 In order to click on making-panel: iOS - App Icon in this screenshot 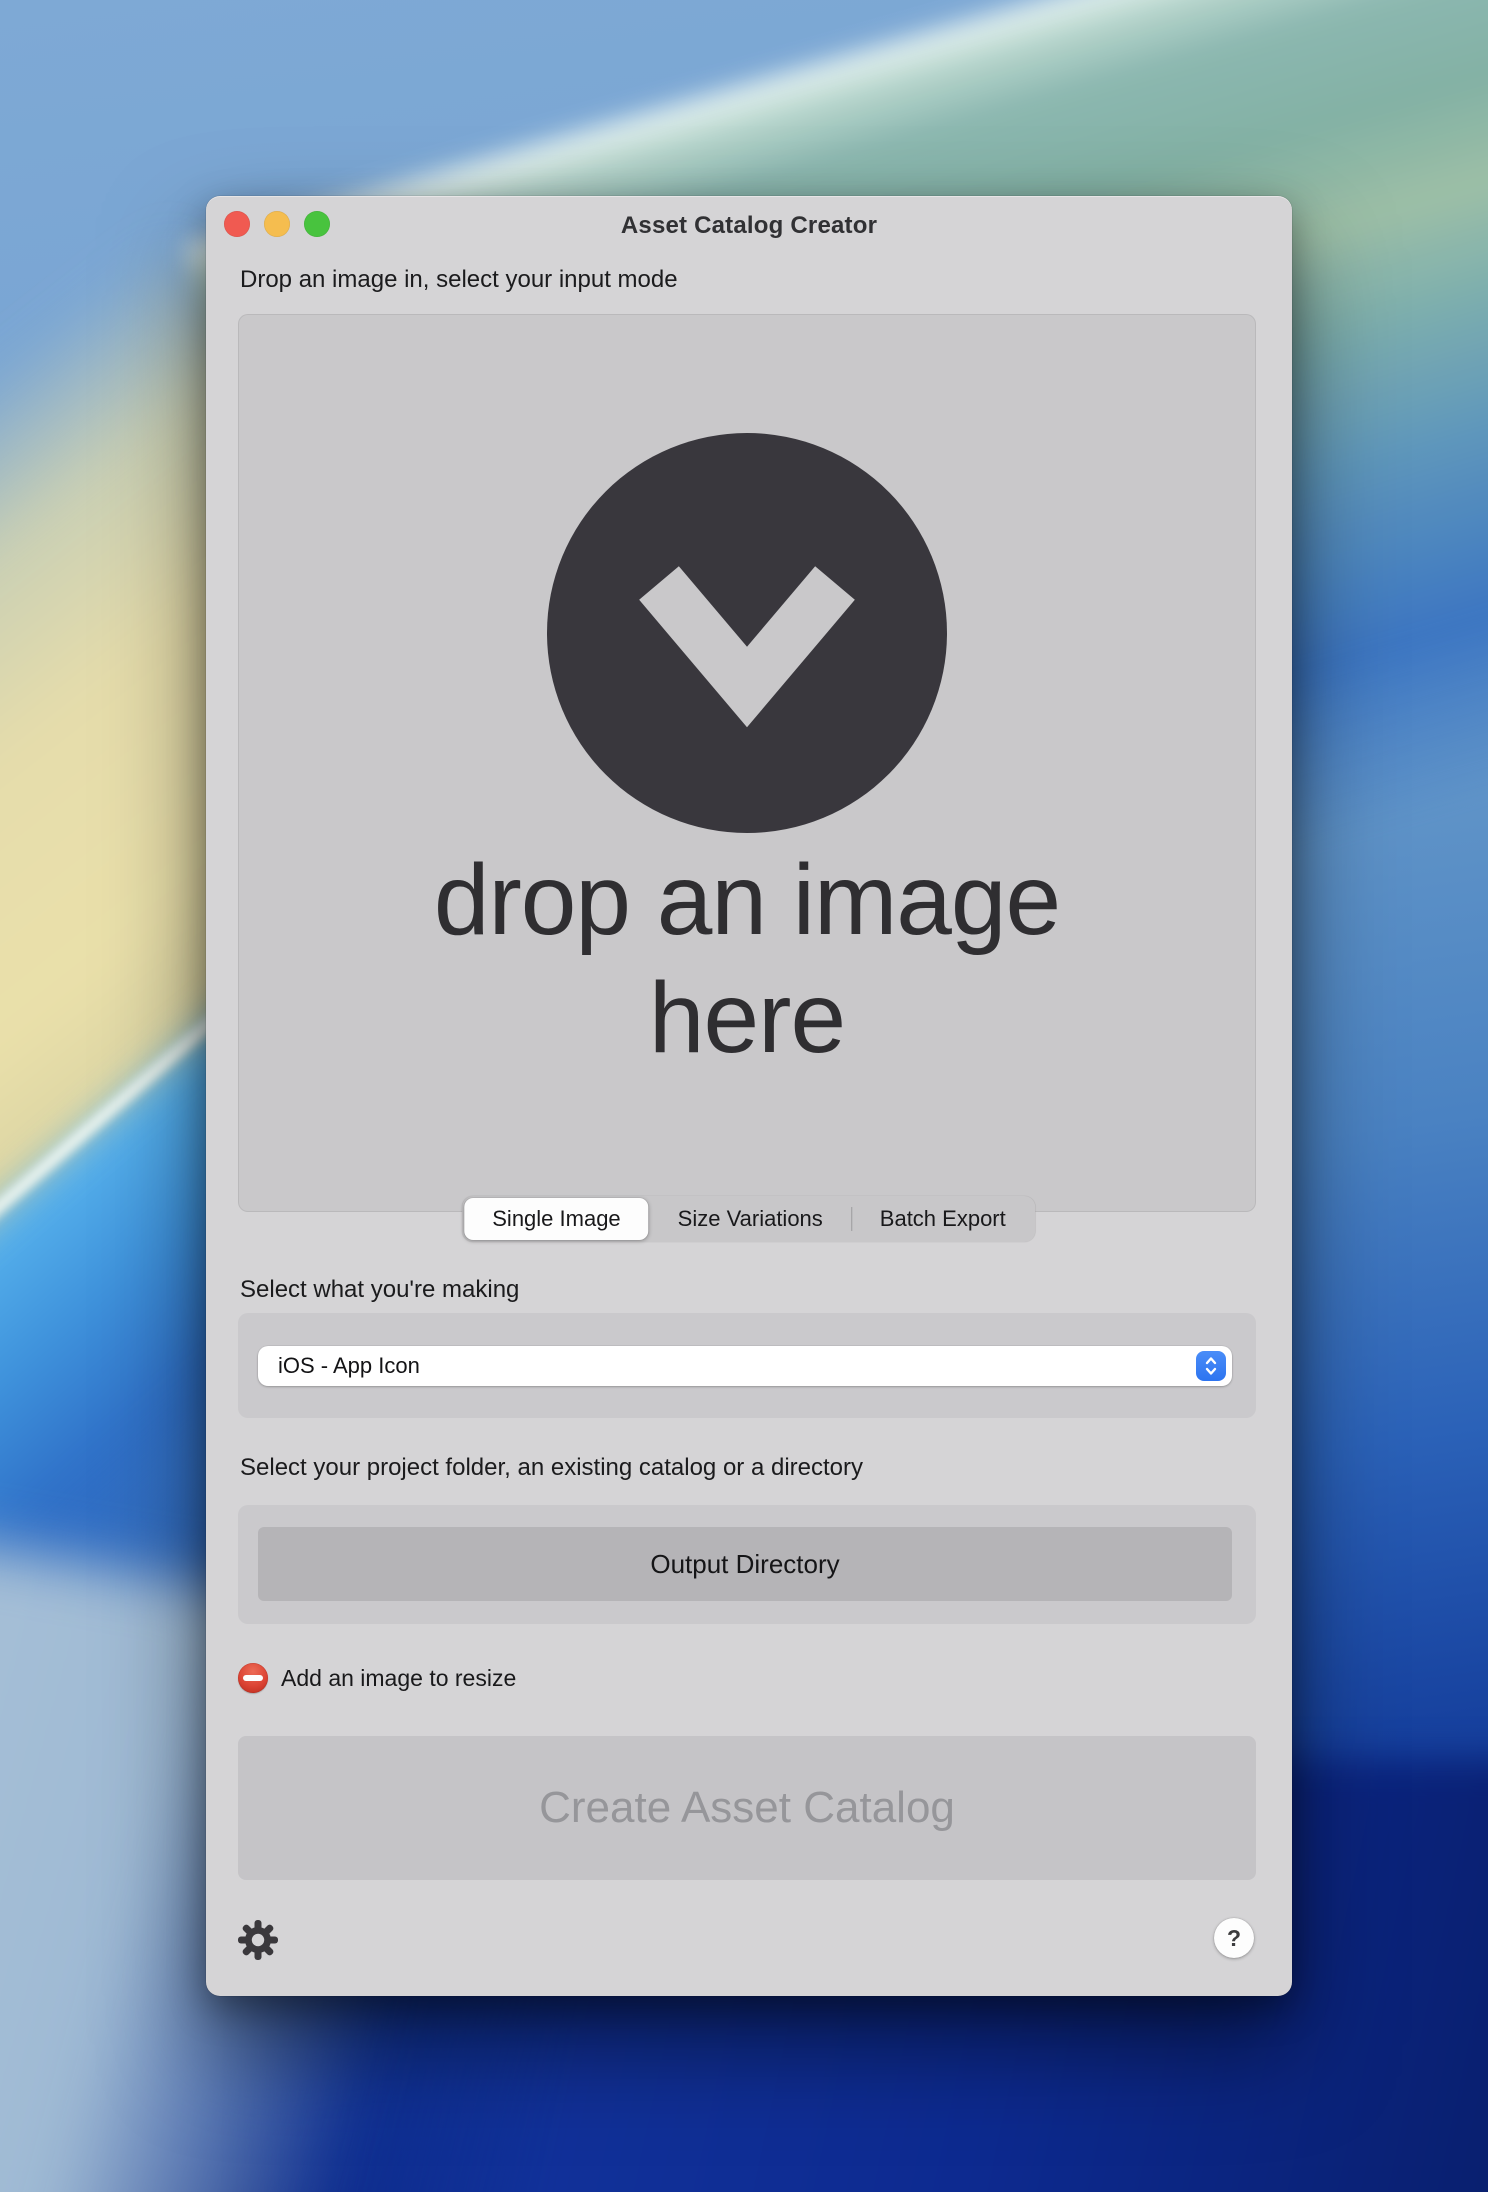, I will do `click(747, 1365)`.